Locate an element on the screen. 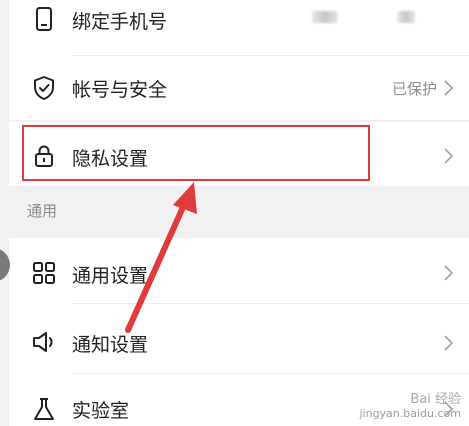 The width and height of the screenshot is (469, 426). watermark: Bai 经验 jingyan.baidu.com is located at coordinates (410, 404).